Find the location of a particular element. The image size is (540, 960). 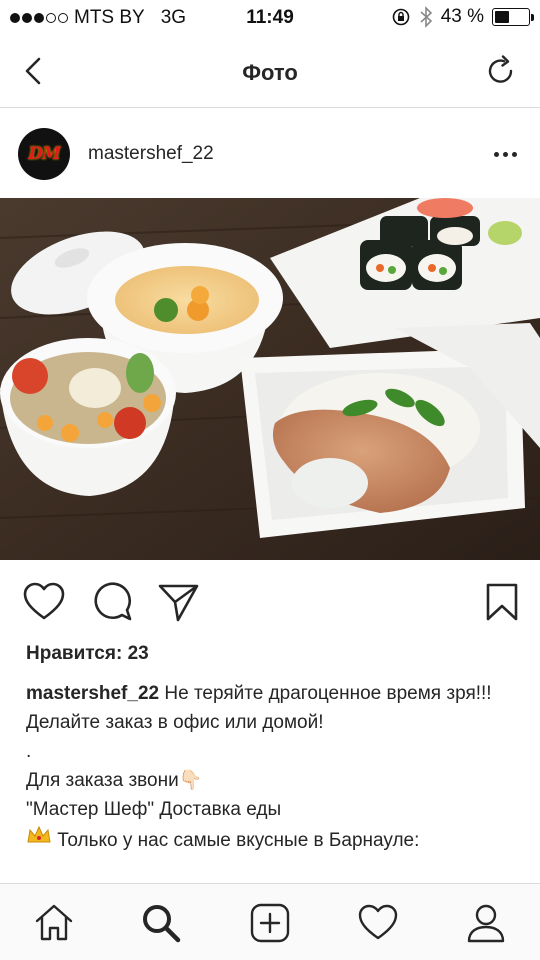

paper-plane-icon is located at coordinates (178, 602).